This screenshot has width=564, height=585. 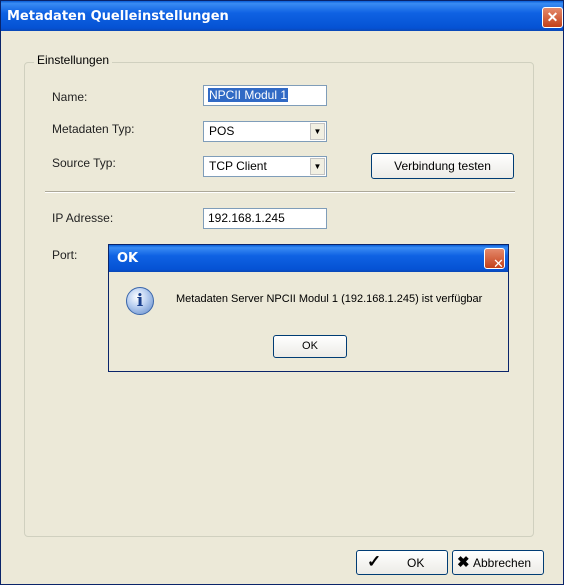 I want to click on checkmark-icon: ✓, so click(x=374, y=561).